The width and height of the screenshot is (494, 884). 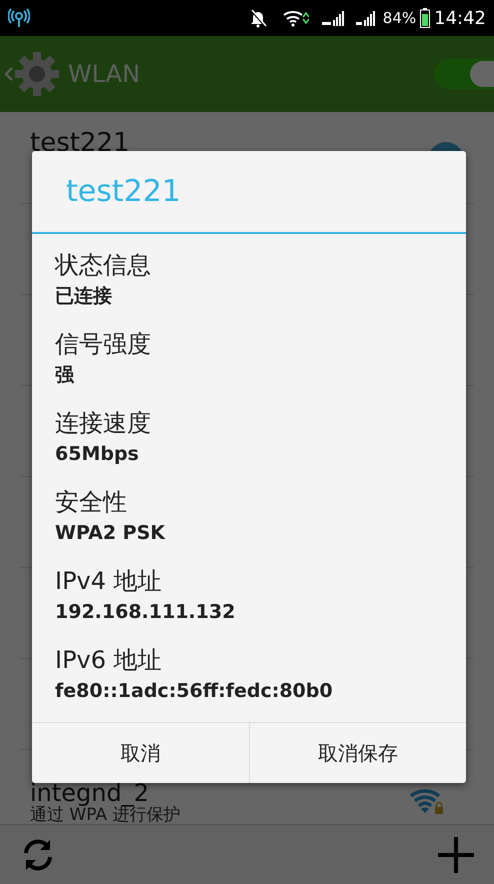 I want to click on wifi-lock-icon, so click(x=427, y=801).